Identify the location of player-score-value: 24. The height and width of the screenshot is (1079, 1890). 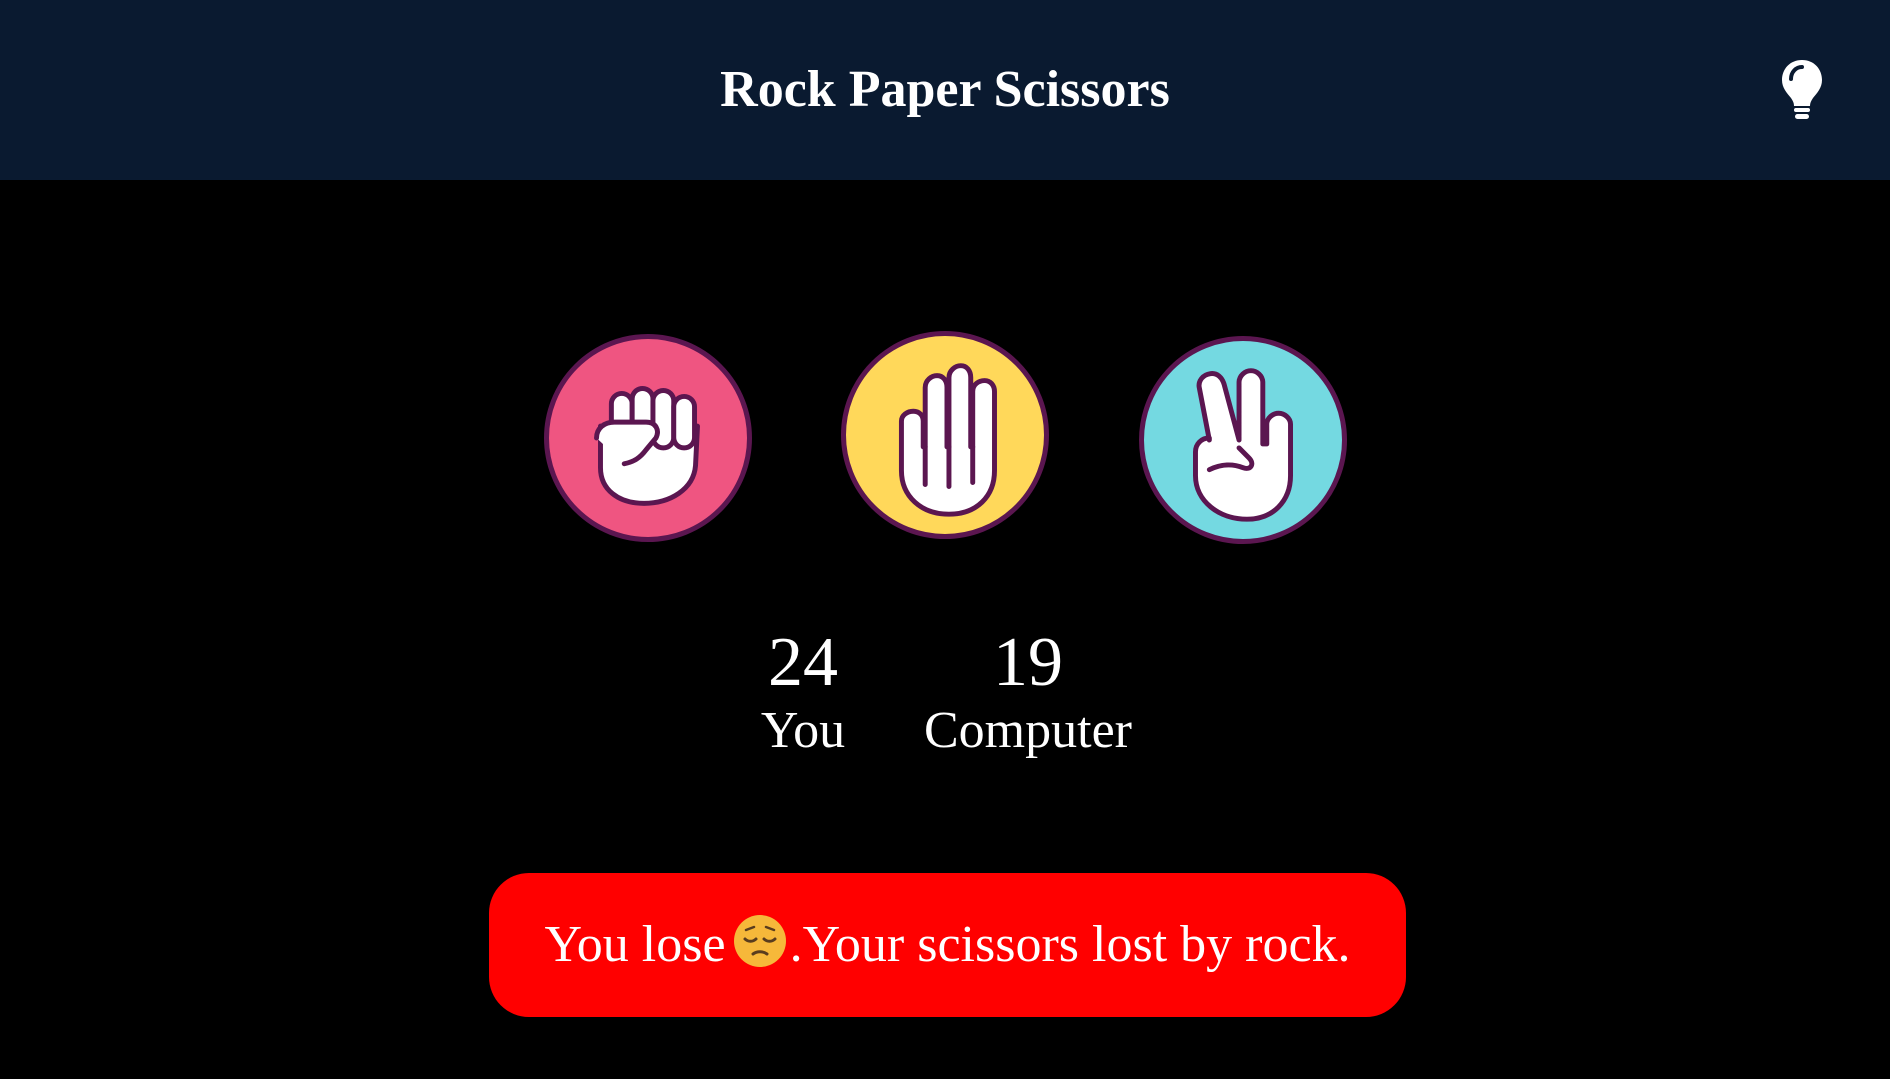
(803, 662).